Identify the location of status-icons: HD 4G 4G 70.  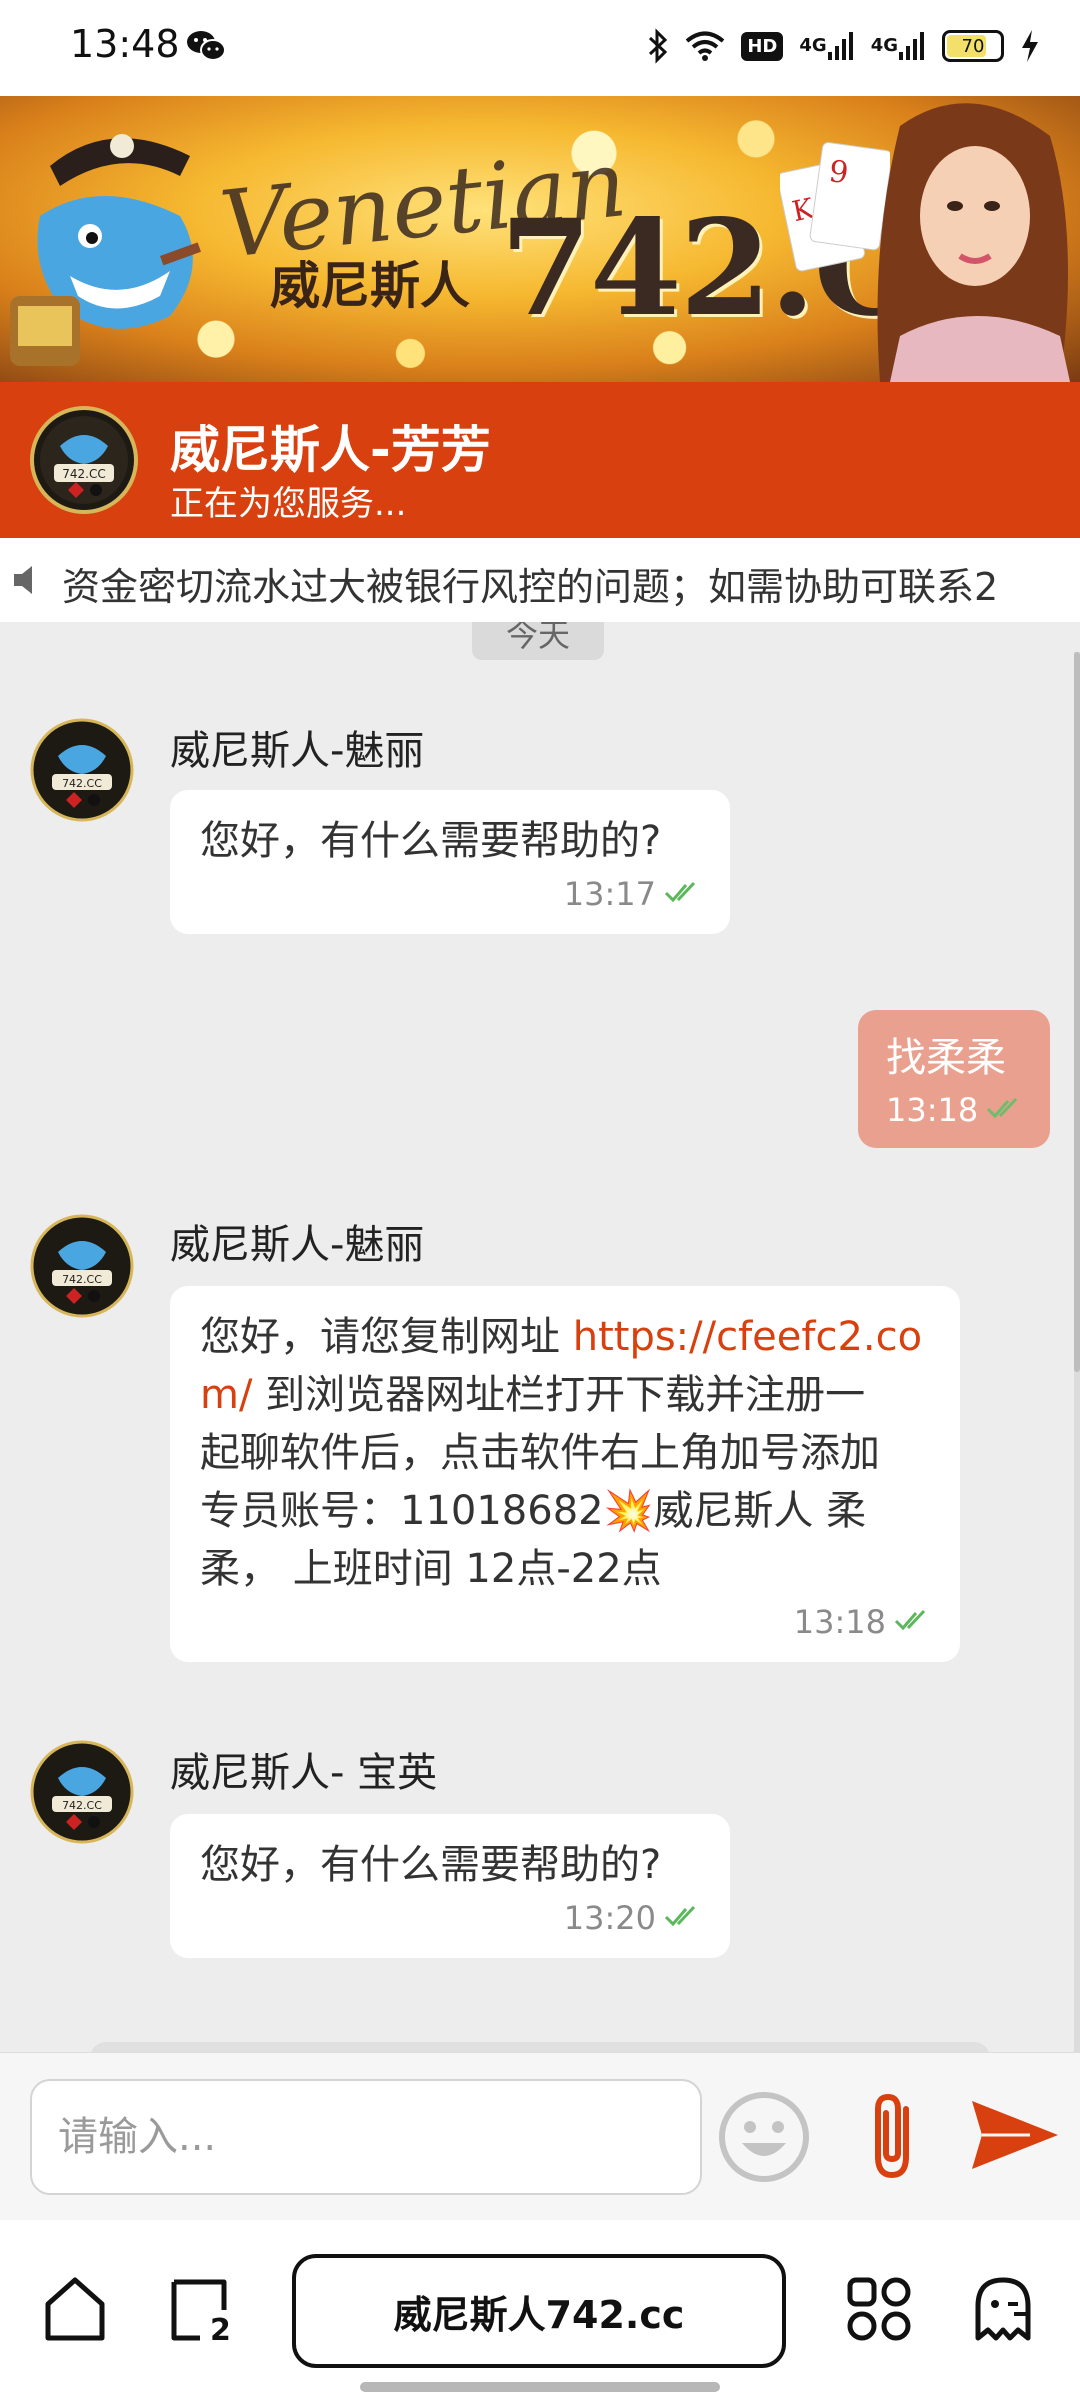
(843, 46).